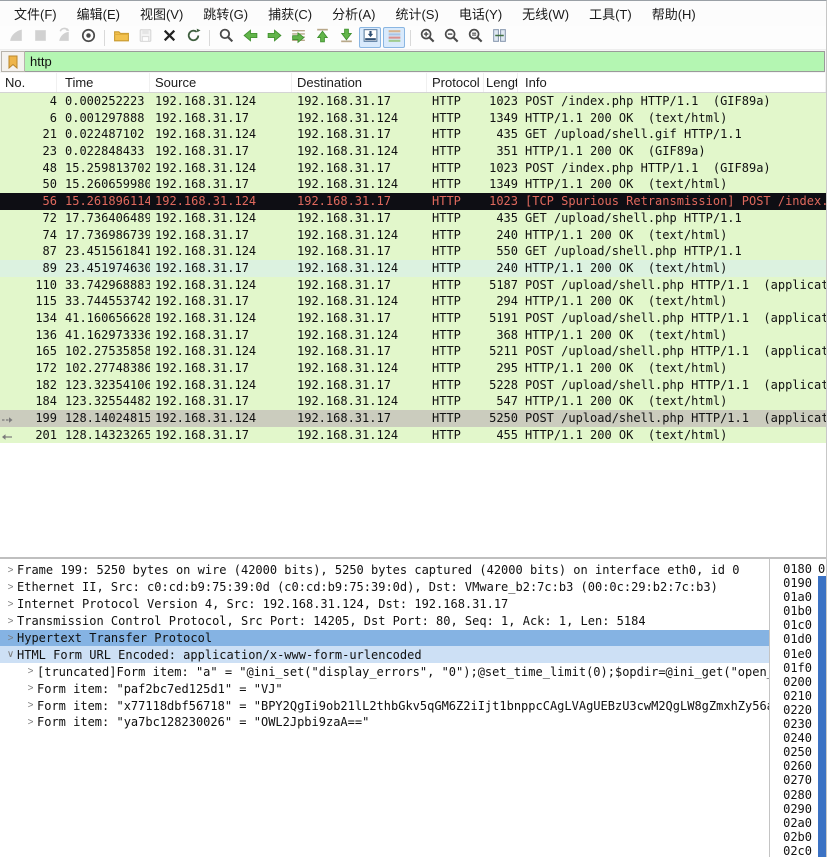  What do you see at coordinates (798, 625) in the screenshot?
I see `hex-line-01c0: 01c0` at bounding box center [798, 625].